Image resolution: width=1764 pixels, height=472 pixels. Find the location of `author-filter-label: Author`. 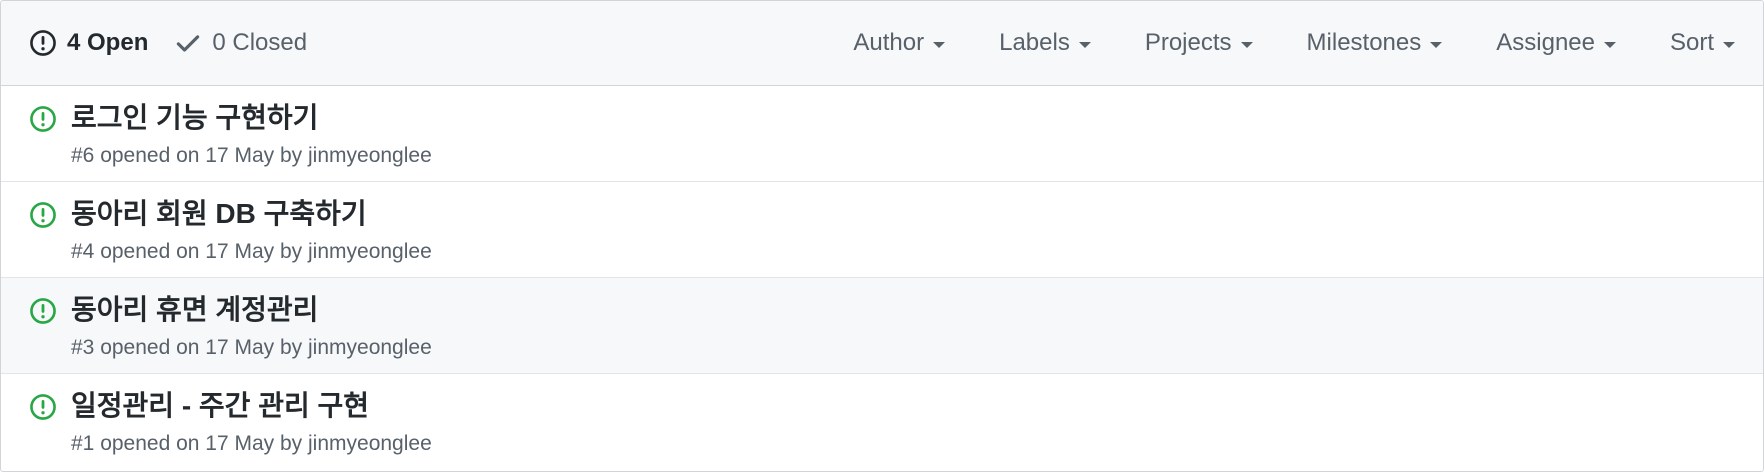

author-filter-label: Author is located at coordinates (889, 42).